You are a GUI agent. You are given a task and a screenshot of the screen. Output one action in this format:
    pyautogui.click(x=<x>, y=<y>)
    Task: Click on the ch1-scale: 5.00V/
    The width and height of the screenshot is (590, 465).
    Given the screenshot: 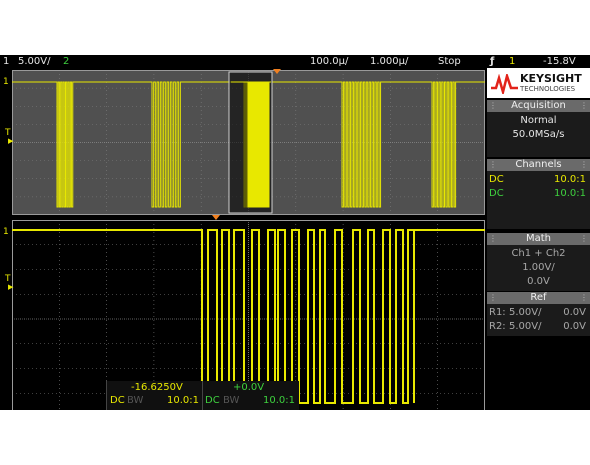 What is the action you would take?
    pyautogui.click(x=34, y=62)
    